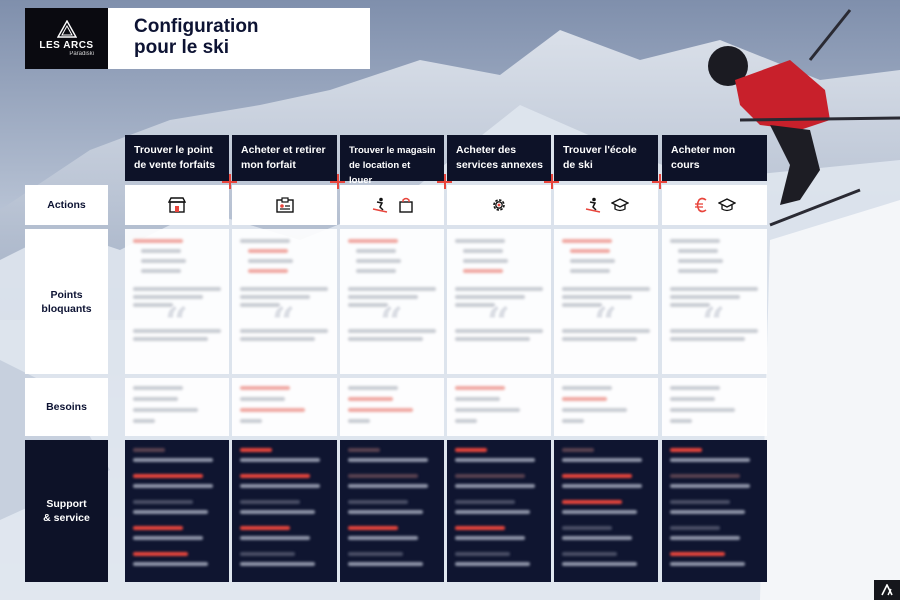  Describe the element at coordinates (606, 158) in the screenshot. I see `stage-header-5: Trouver l'école de ski` at that location.